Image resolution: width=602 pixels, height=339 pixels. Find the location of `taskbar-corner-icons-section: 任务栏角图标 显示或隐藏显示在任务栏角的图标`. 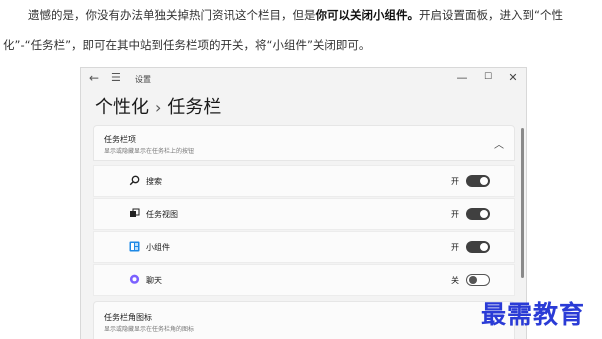

taskbar-corner-icons-section: 任务栏角图标 显示或隐藏显示在任务栏角的图标 is located at coordinates (304, 320).